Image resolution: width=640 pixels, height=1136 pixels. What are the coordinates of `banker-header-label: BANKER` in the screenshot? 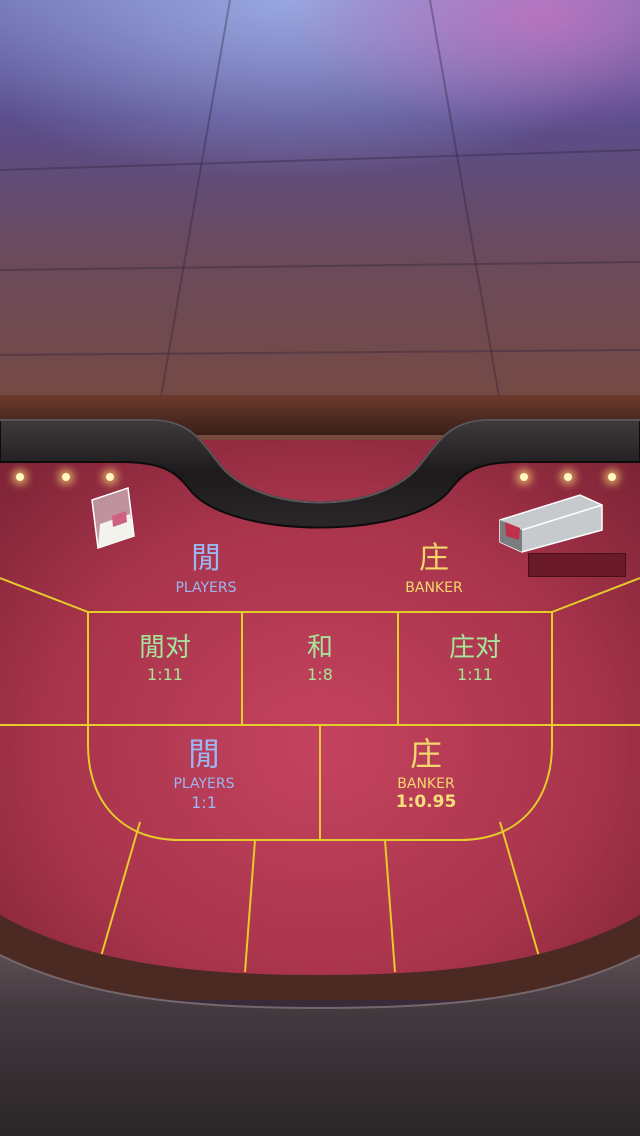 It's located at (434, 588).